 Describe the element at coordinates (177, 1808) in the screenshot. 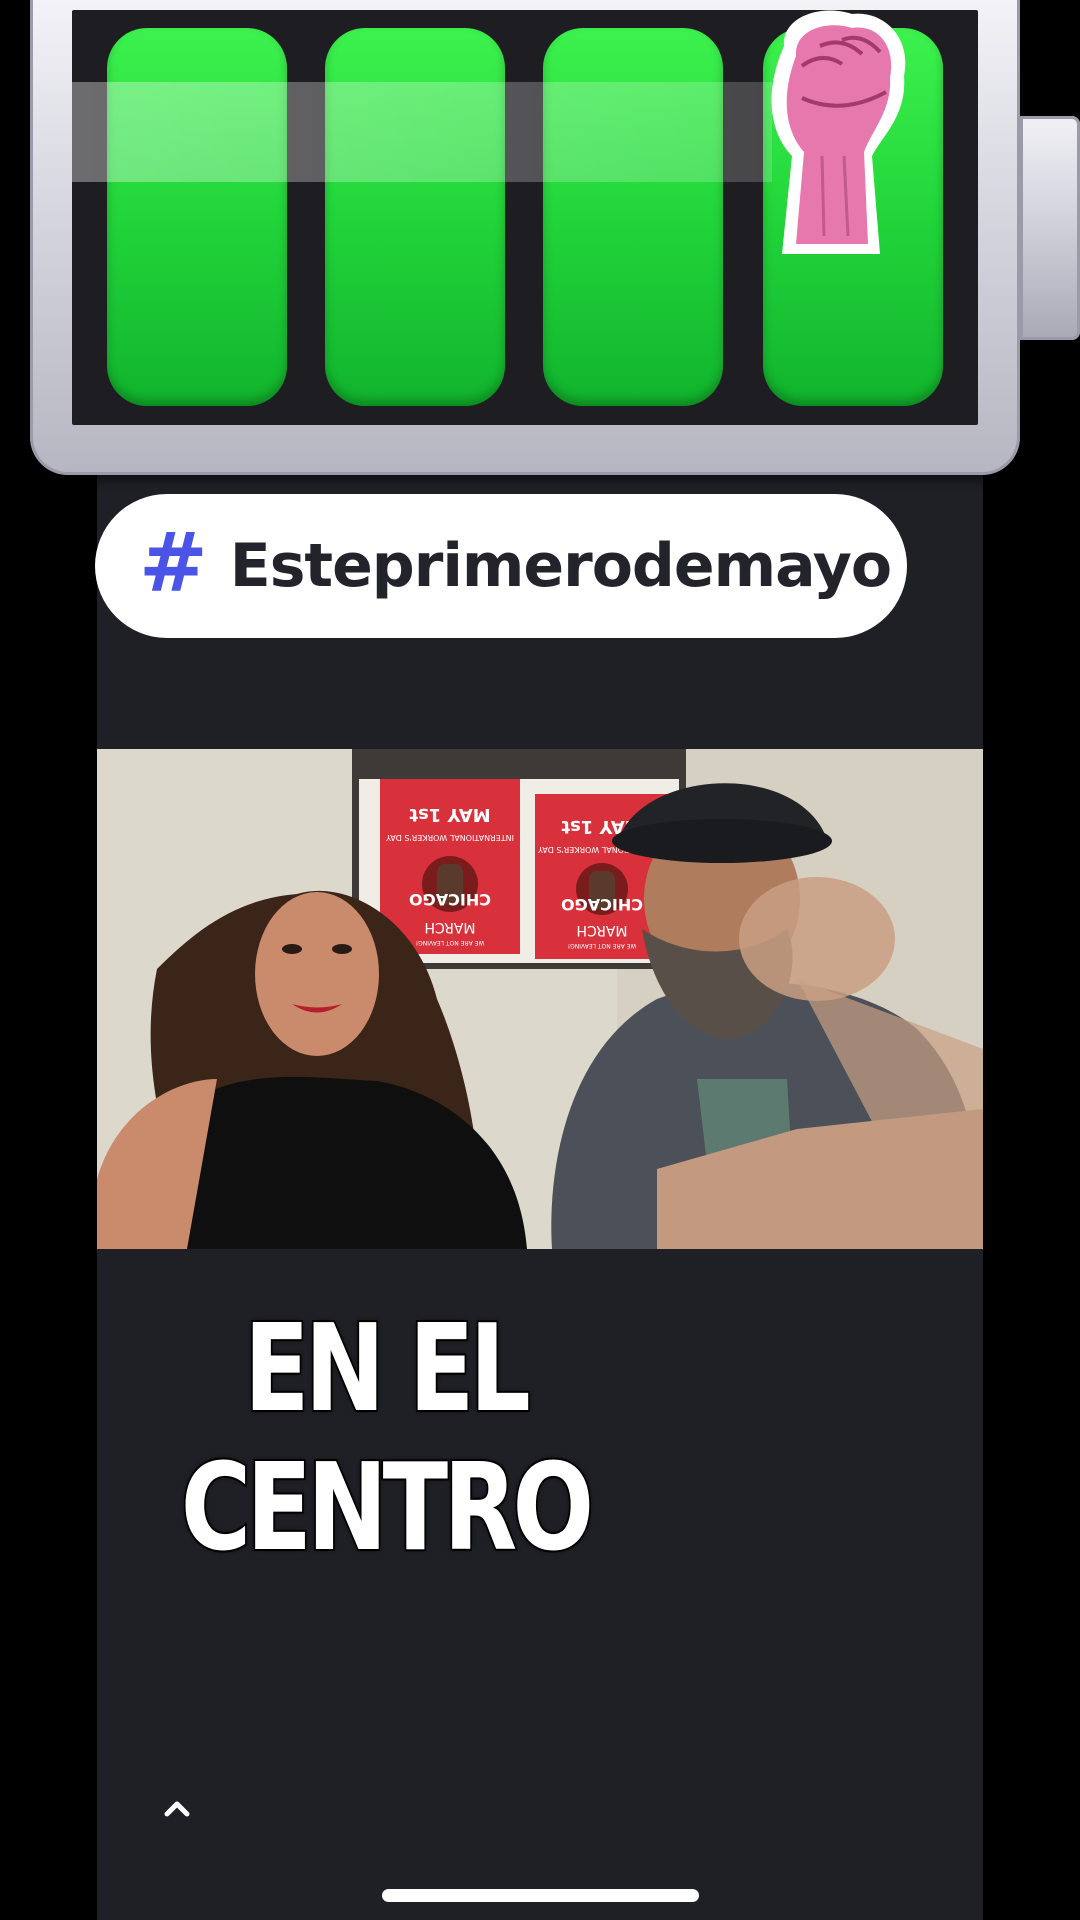

I see `chevron-up-icon` at that location.